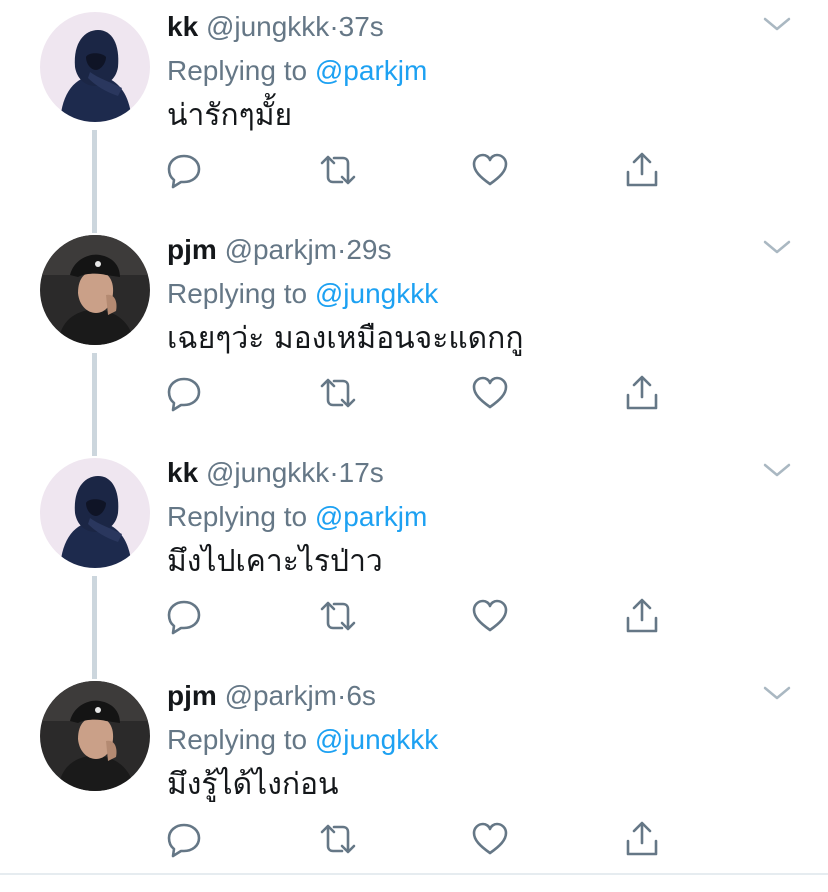  What do you see at coordinates (368, 249) in the screenshot?
I see `timestamp: 29s` at bounding box center [368, 249].